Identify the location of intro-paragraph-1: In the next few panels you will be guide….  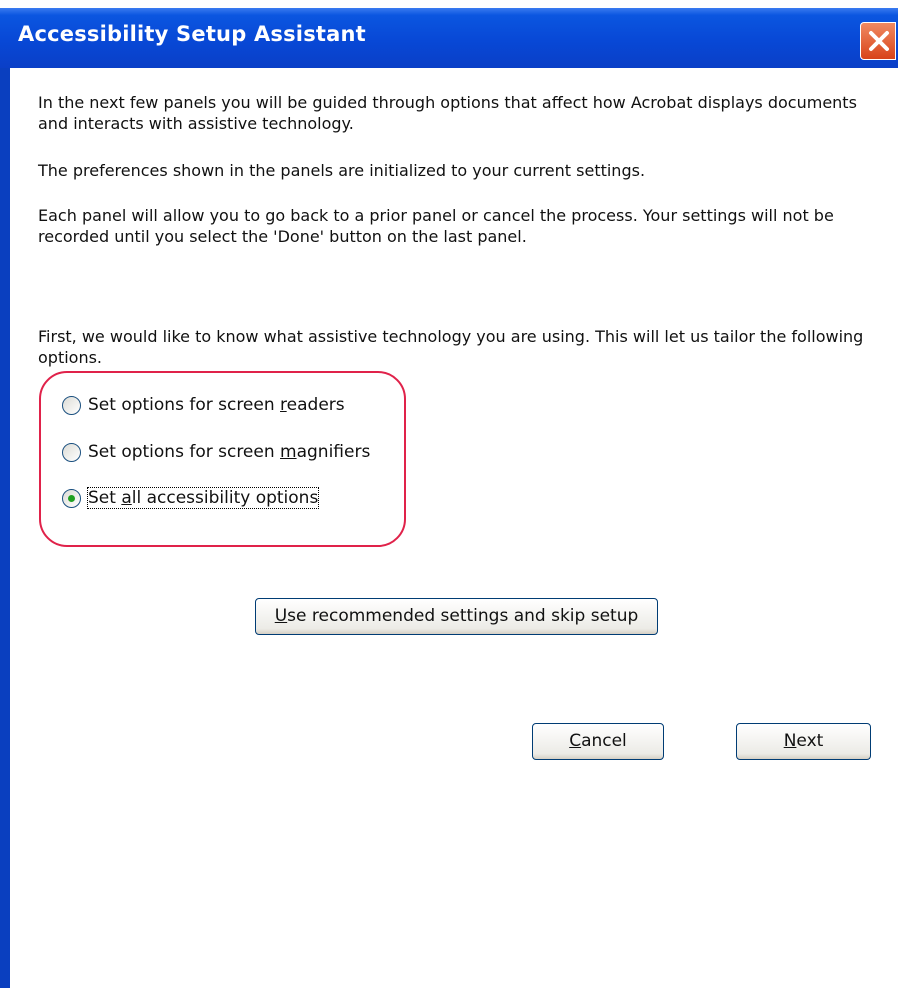
(447, 113).